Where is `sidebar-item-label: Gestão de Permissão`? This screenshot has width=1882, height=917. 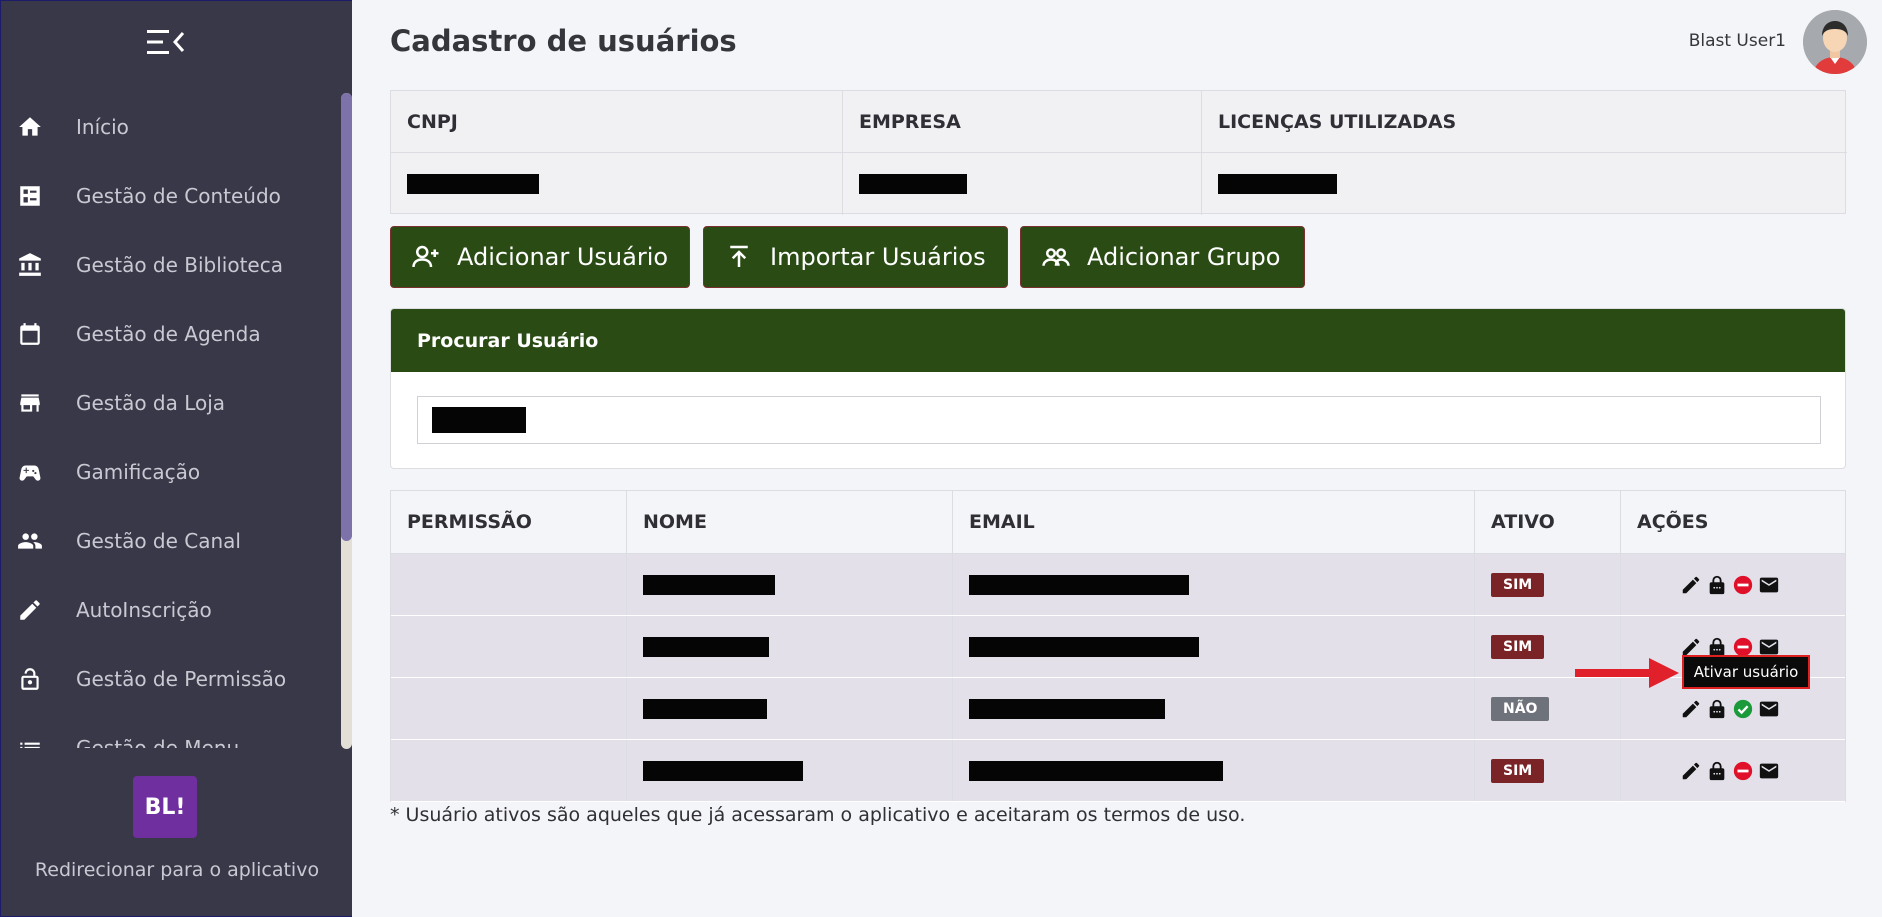 sidebar-item-label: Gestão de Permissão is located at coordinates (181, 678).